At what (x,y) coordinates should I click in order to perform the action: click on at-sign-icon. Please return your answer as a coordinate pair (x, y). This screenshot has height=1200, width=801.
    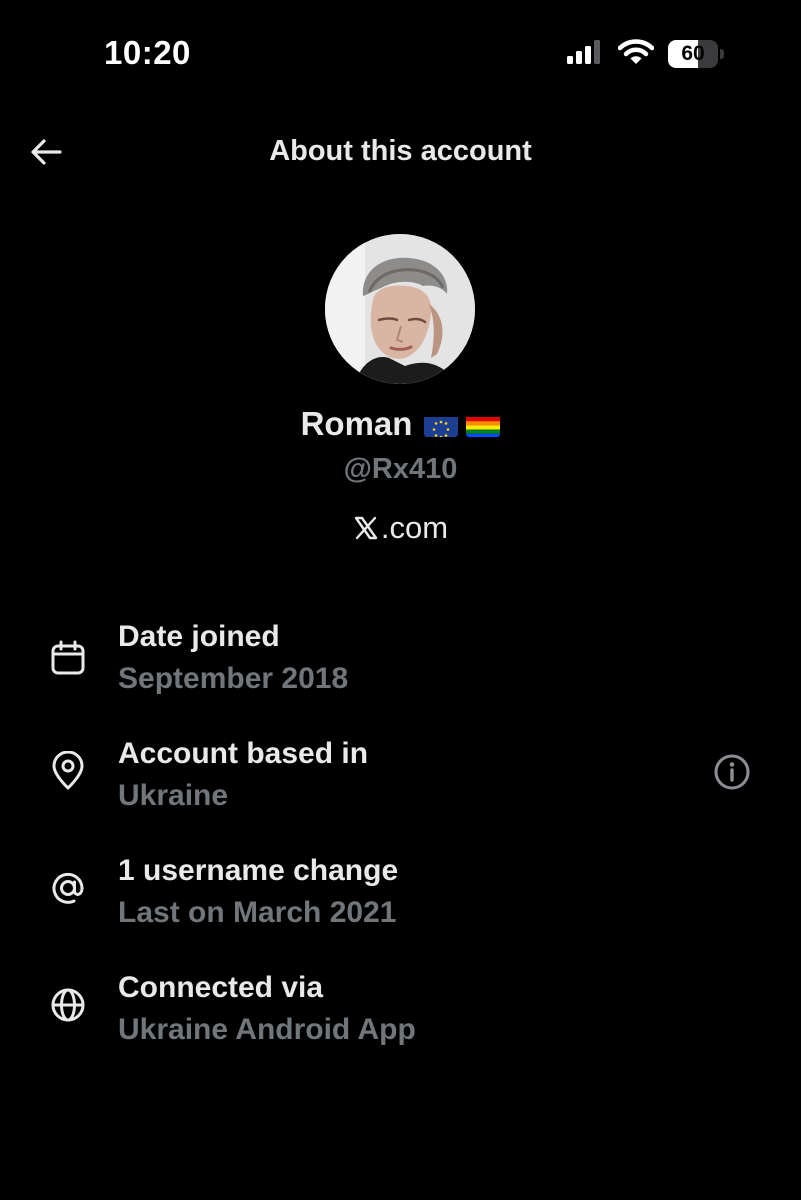
    Looking at the image, I should click on (68, 888).